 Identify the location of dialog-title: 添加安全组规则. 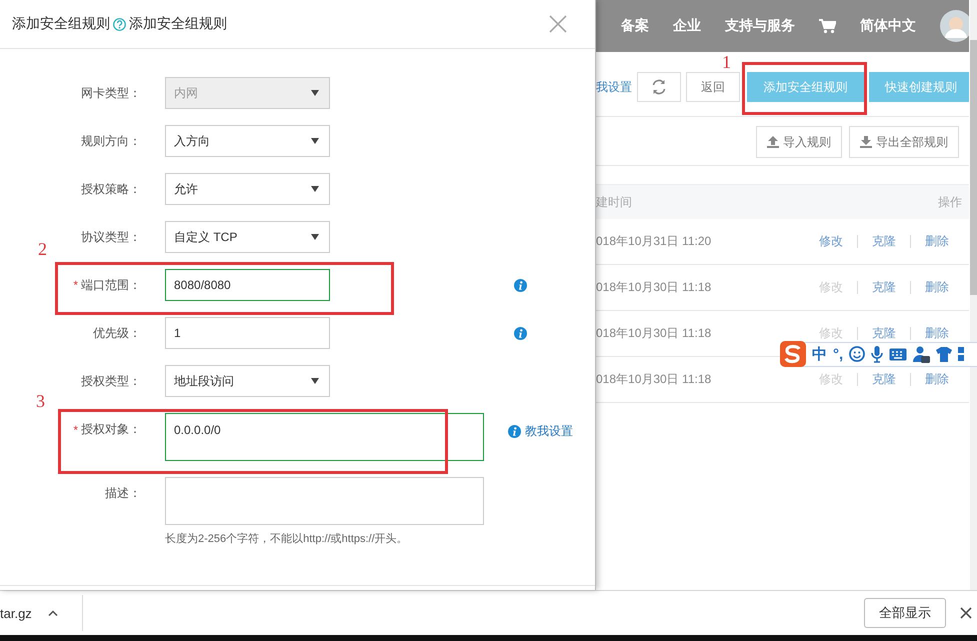
(61, 24).